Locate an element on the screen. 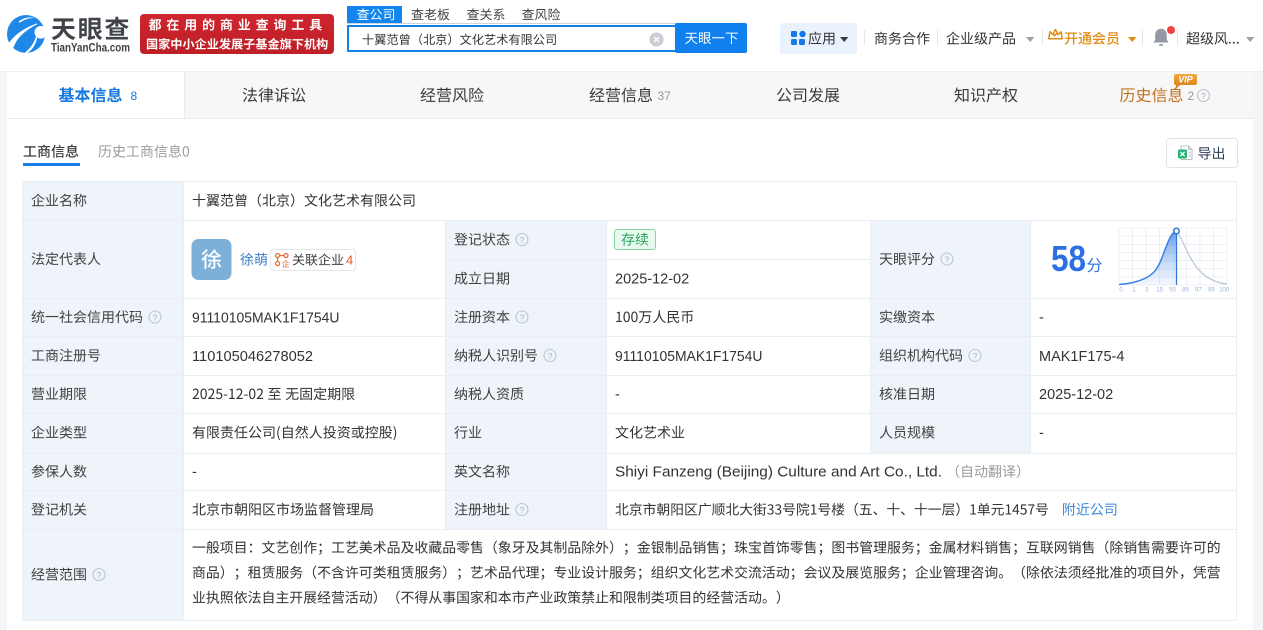 The image size is (1263, 630). svg-text: 97 is located at coordinates (1198, 291).